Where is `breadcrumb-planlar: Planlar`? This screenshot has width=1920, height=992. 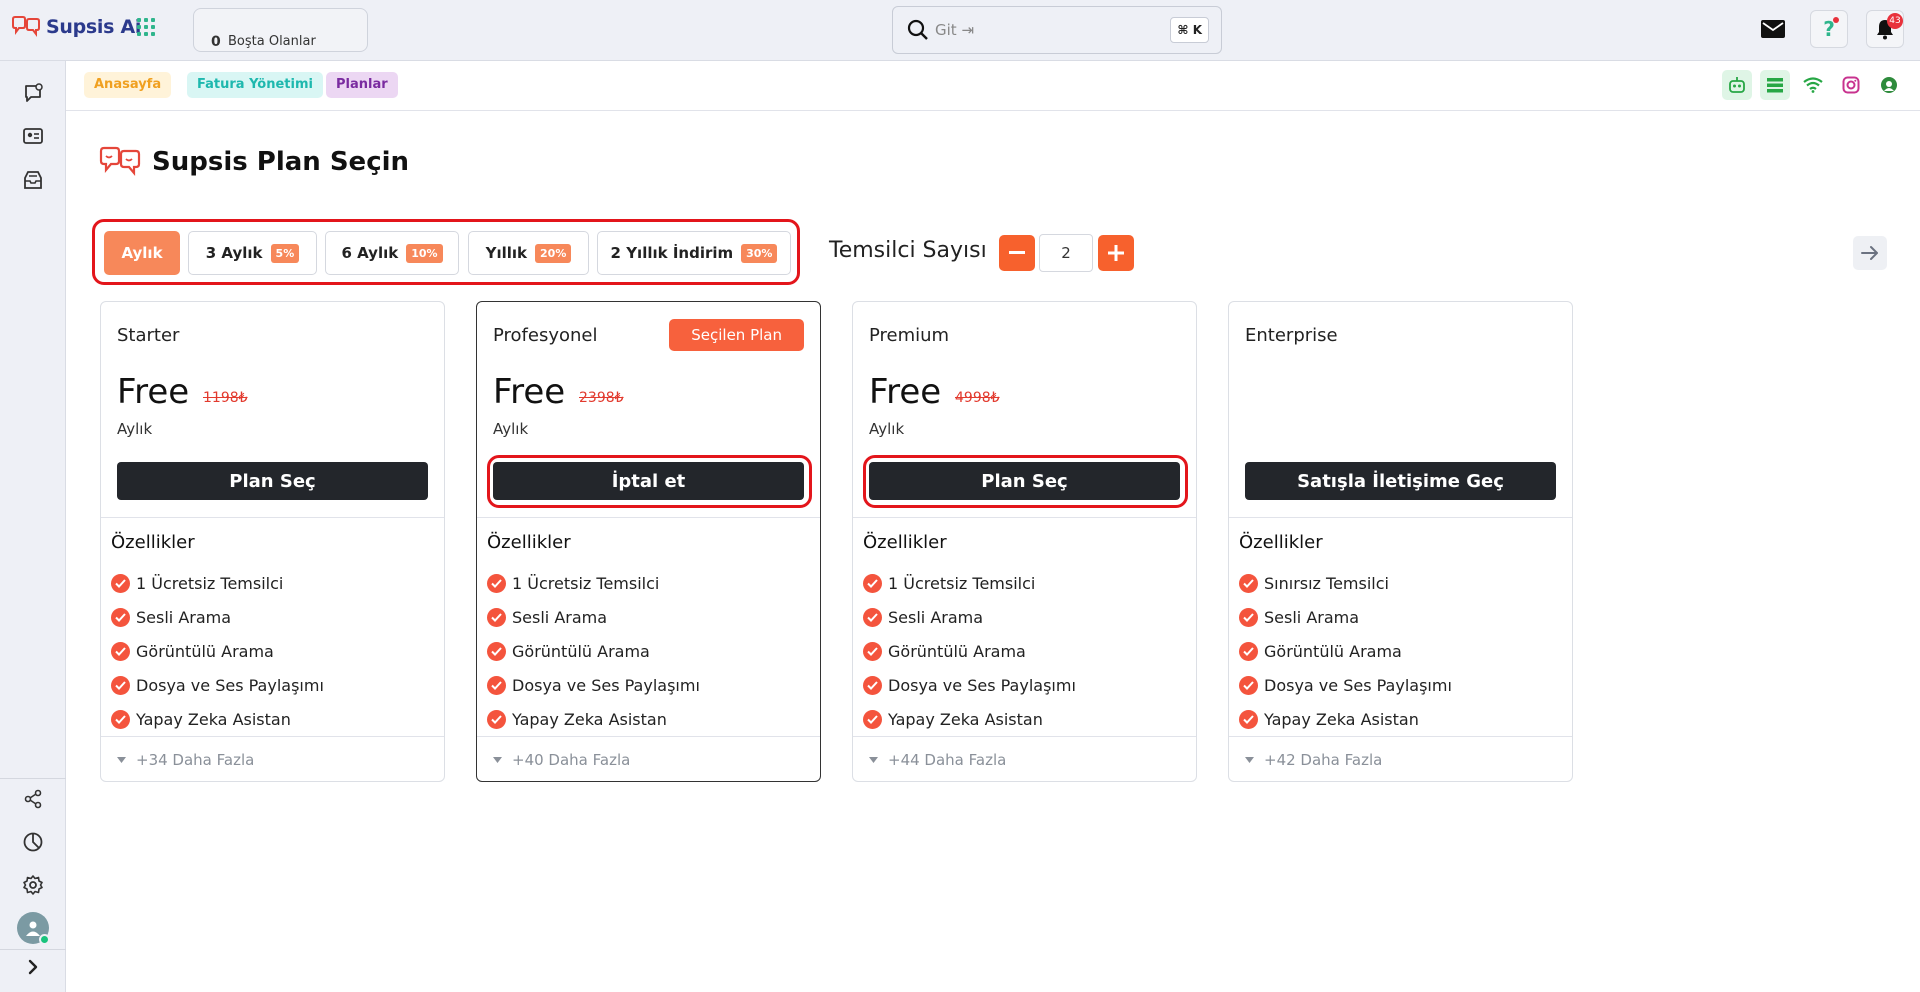
breadcrumb-planlar: Planlar is located at coordinates (362, 85).